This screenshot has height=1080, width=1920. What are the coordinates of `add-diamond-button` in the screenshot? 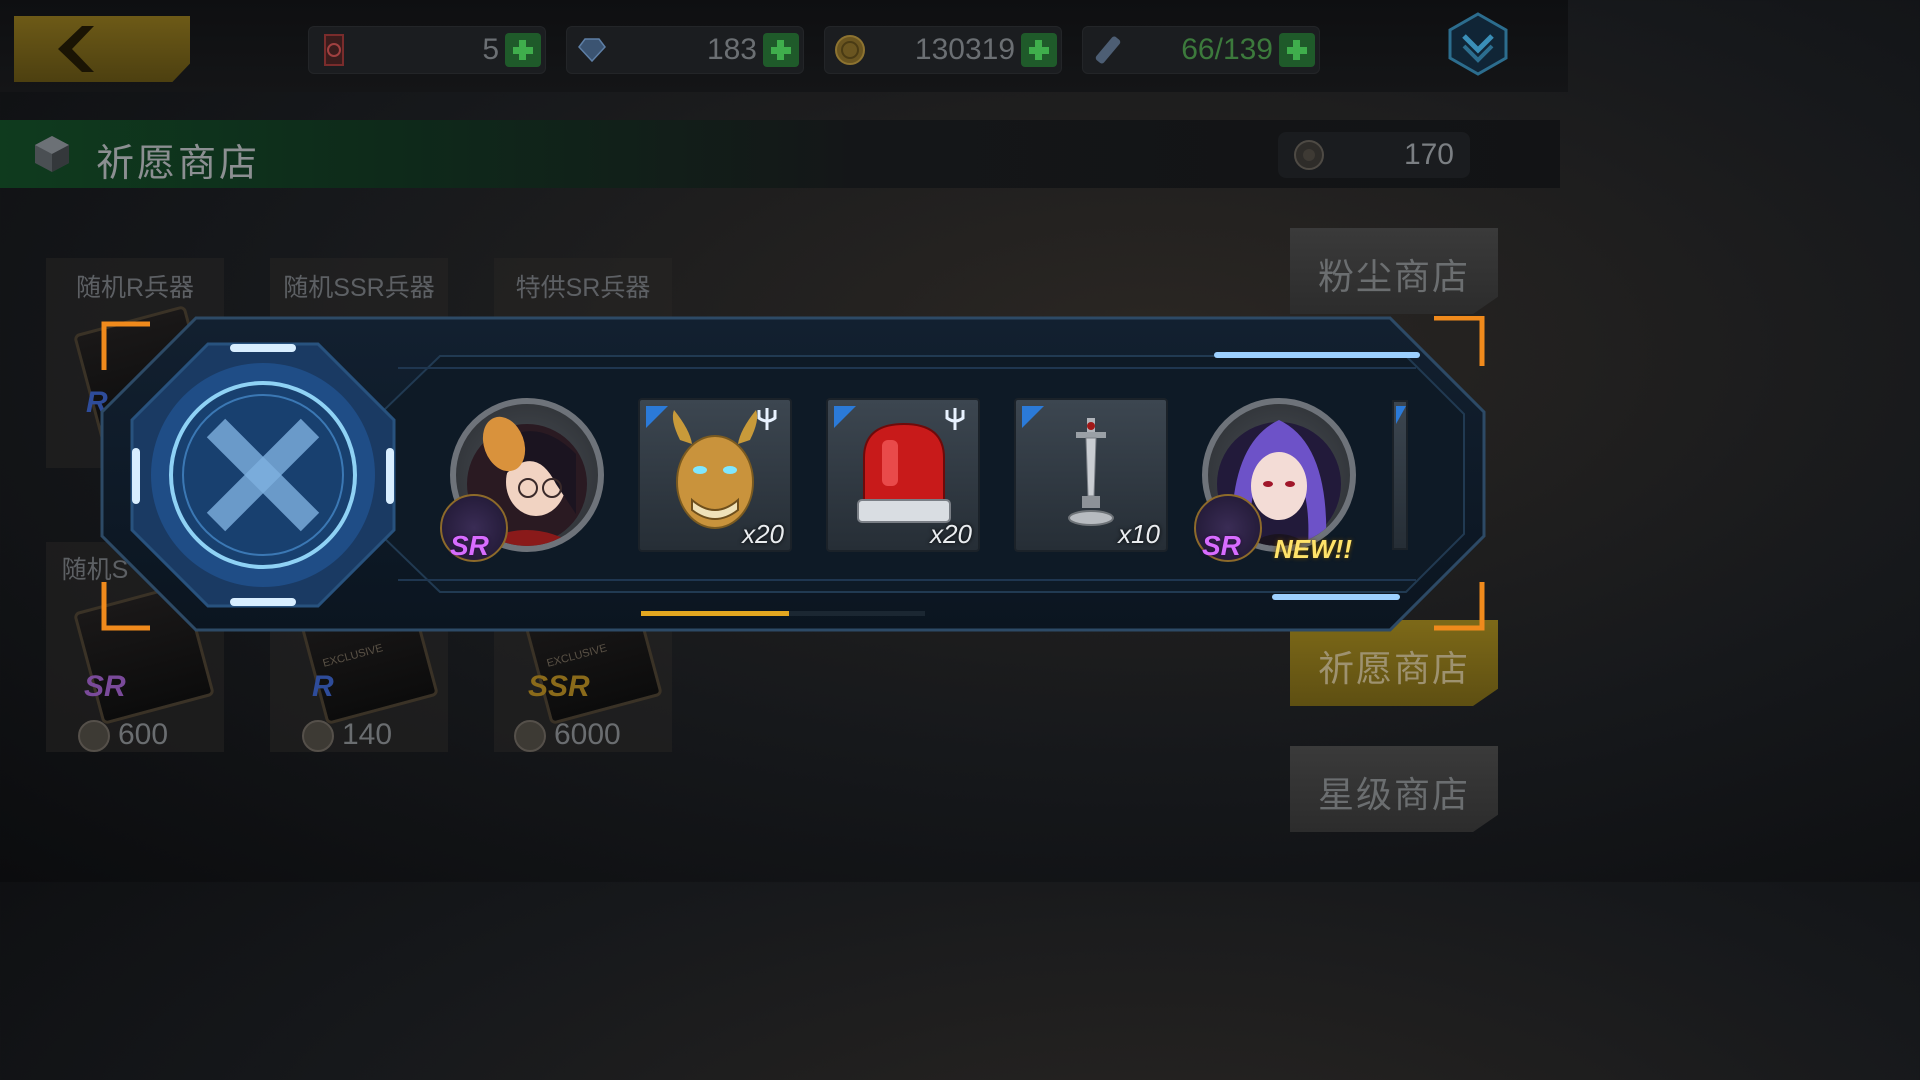 It's located at (781, 50).